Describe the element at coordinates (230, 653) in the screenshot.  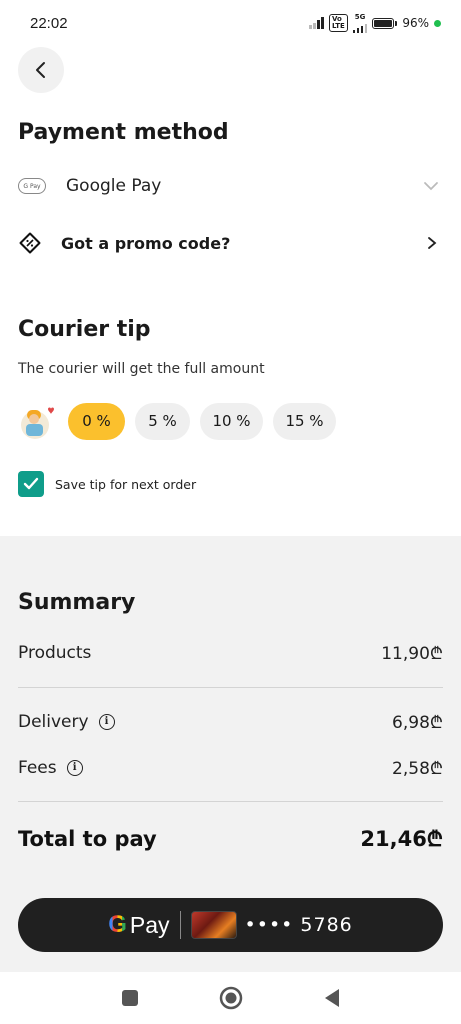
I see `products-row: Products 11,90₾` at that location.